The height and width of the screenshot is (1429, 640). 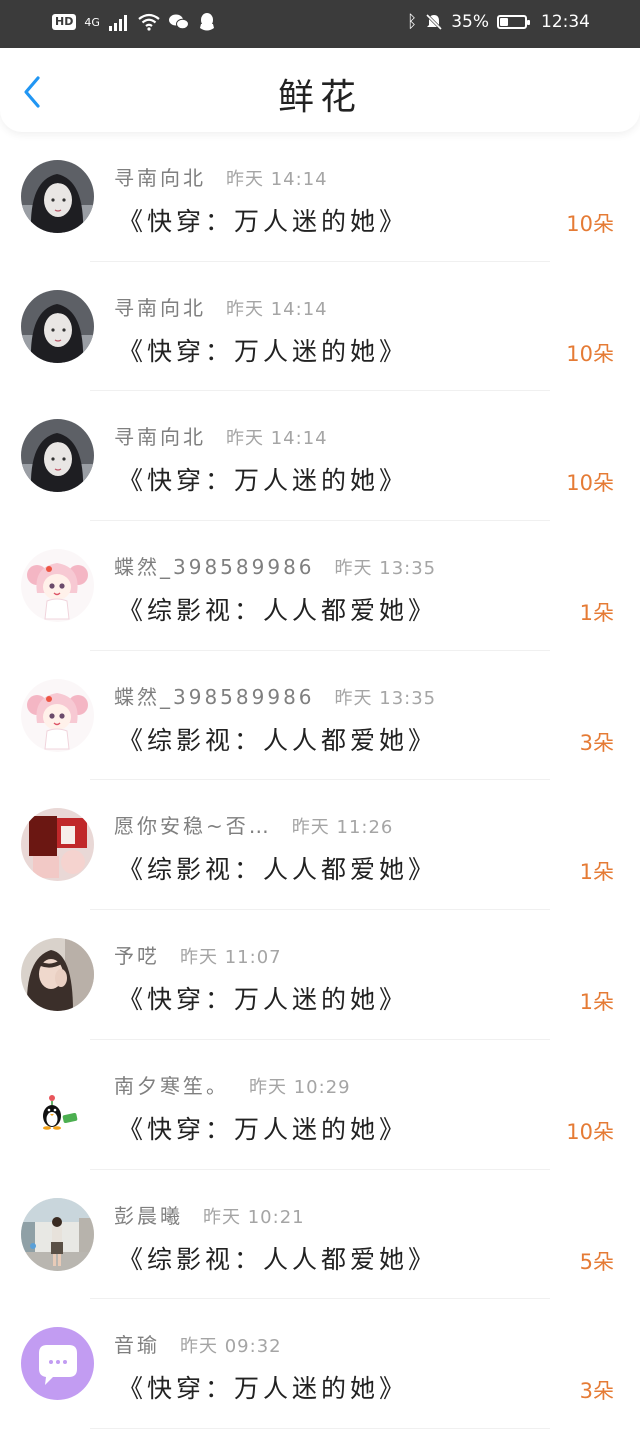 I want to click on network-label: 4G, so click(x=92, y=22).